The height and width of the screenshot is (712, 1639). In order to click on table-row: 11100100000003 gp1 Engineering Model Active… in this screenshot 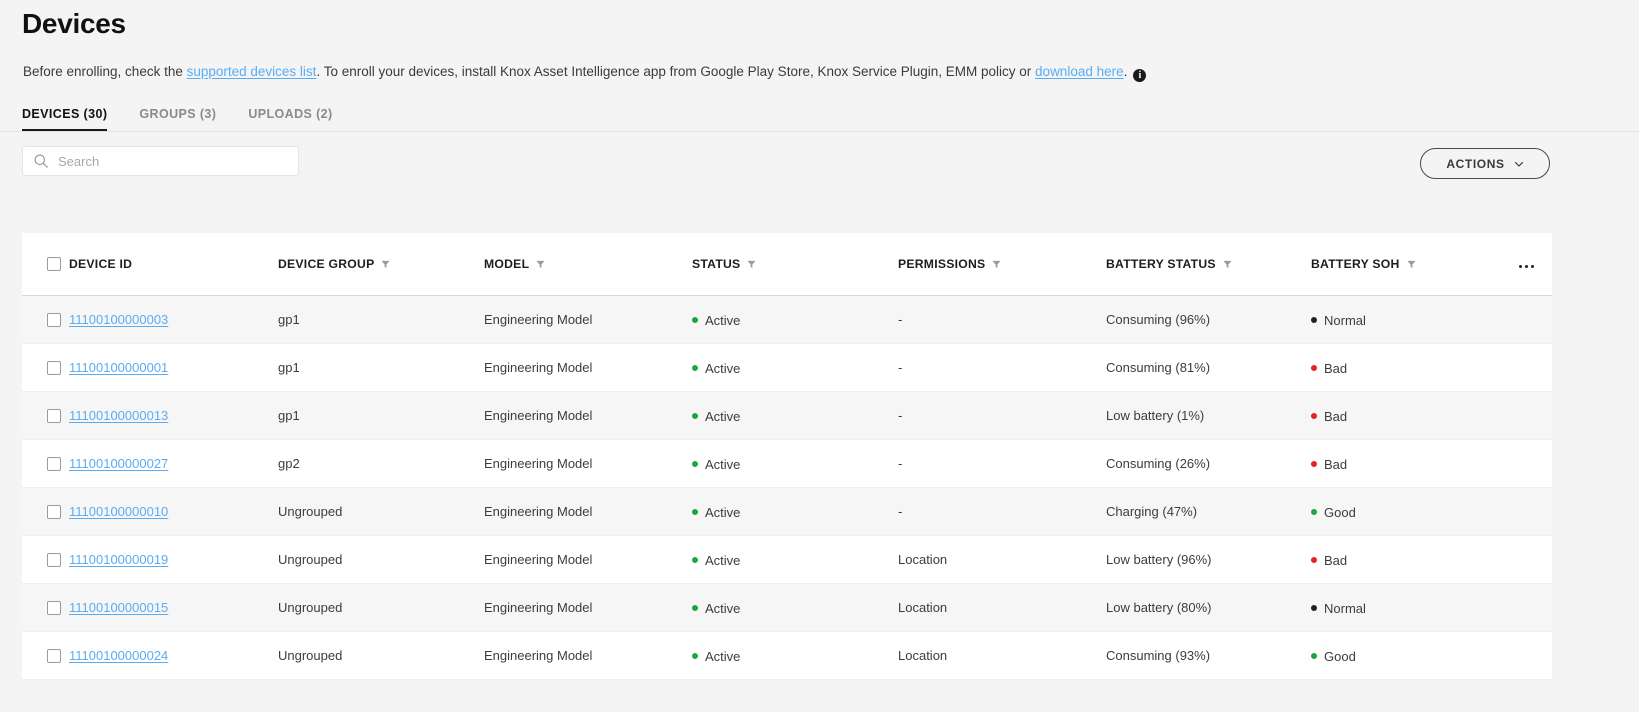, I will do `click(787, 320)`.